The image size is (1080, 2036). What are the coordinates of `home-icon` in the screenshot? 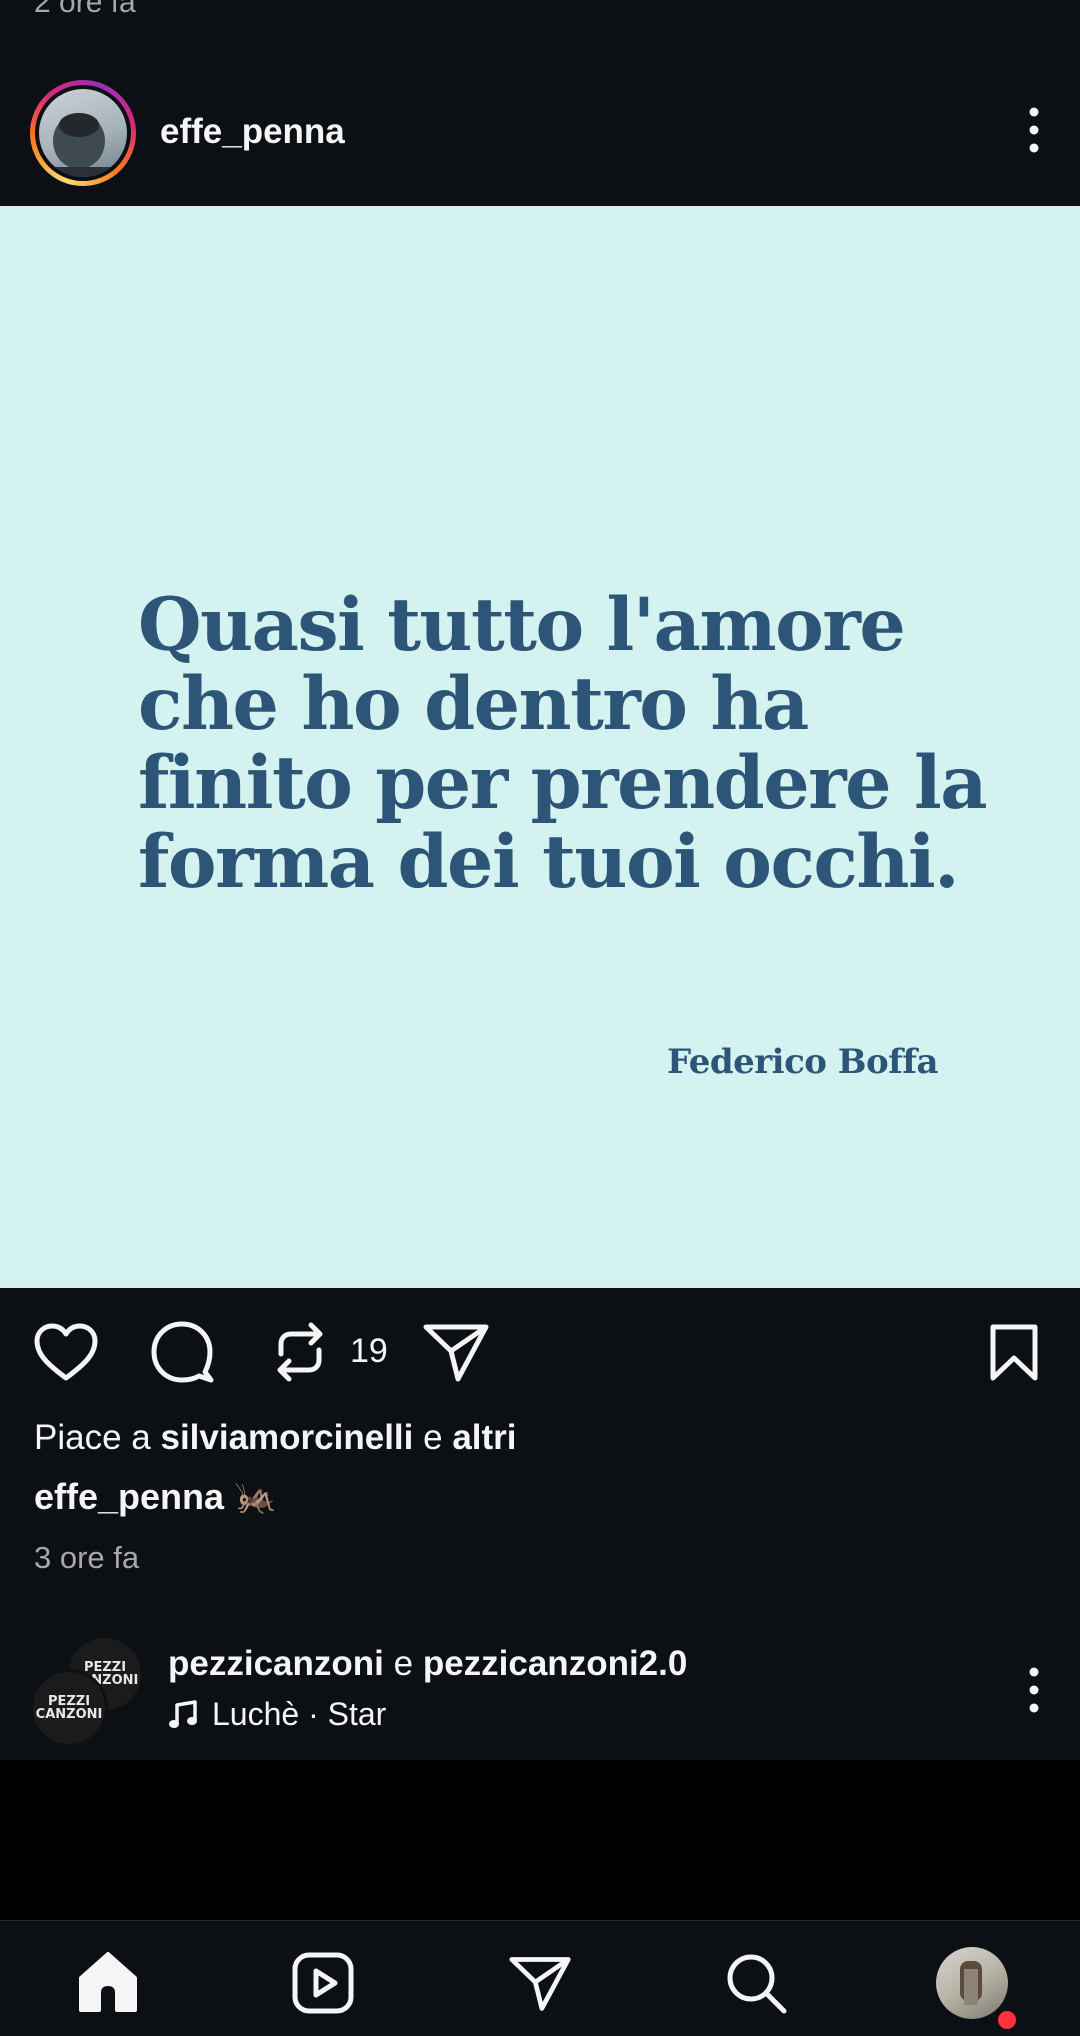 It's located at (108, 1982).